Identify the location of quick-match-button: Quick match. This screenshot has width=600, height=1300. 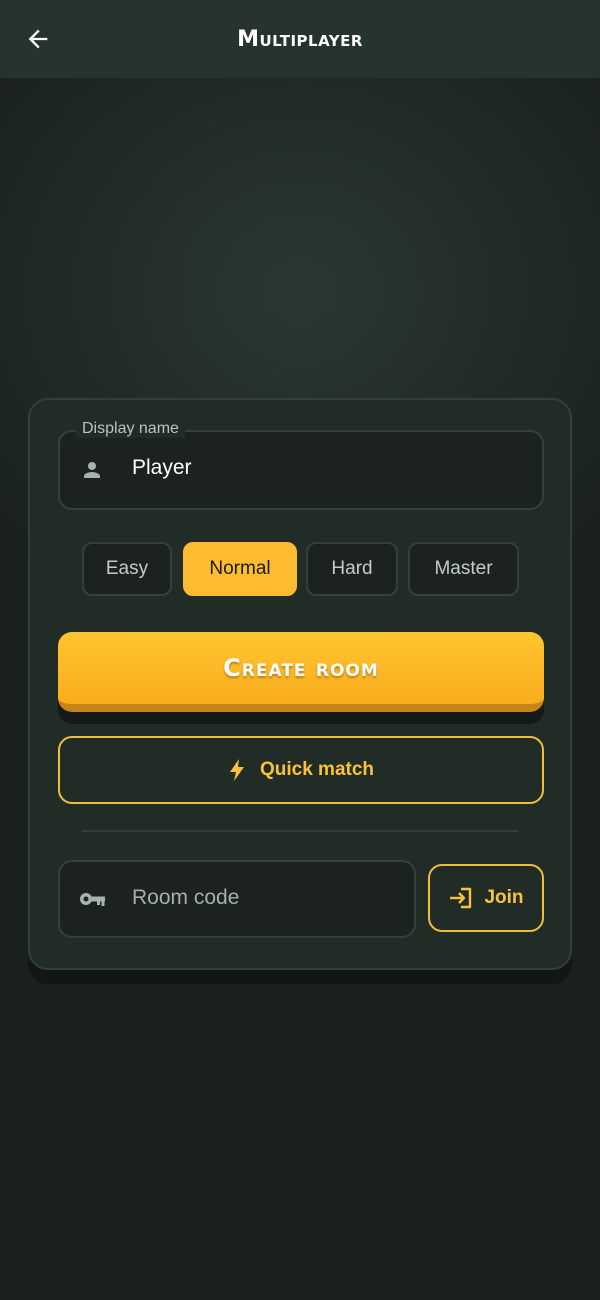
(301, 770).